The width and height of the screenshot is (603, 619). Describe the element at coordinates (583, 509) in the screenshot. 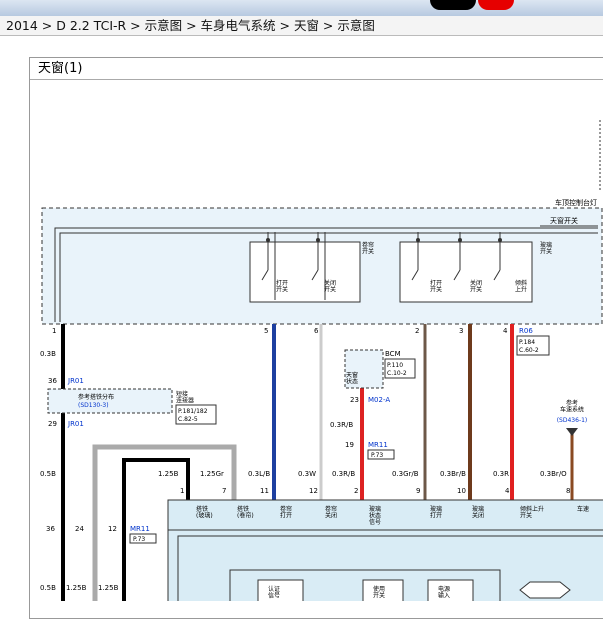

I see `svg-text: 车速` at that location.